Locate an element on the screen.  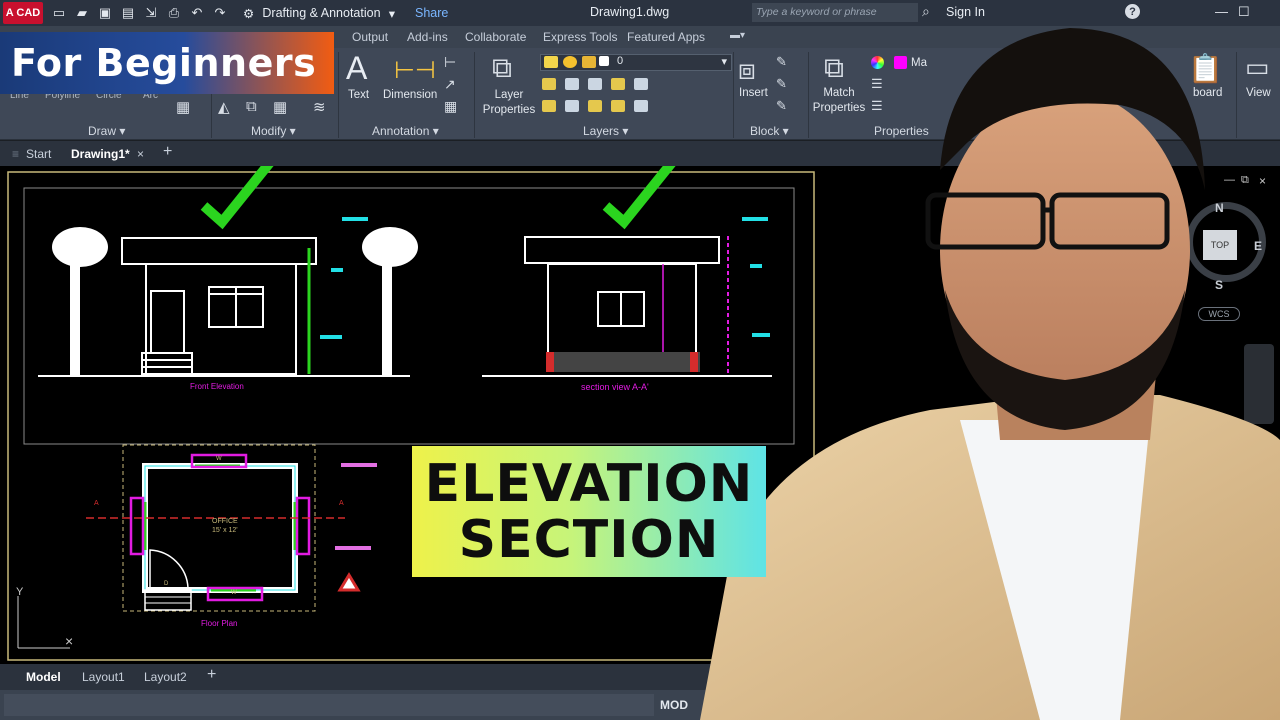
linear-dim-icon: ⊢ is located at coordinates (450, 62).